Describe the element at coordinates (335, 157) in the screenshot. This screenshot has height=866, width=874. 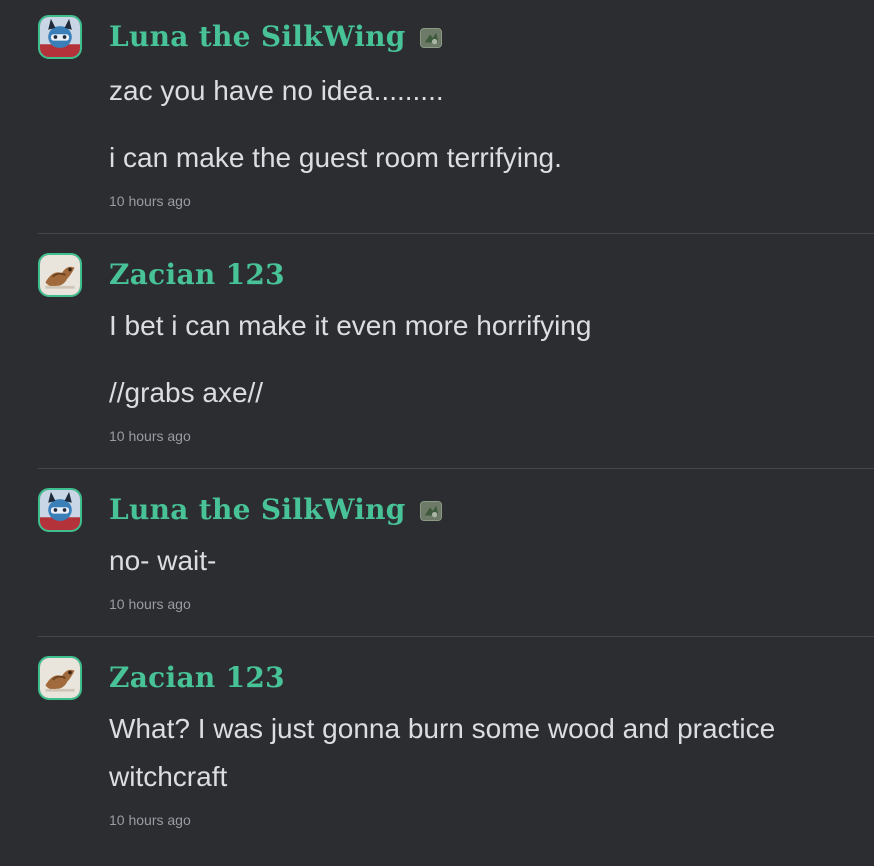
I see `message-text: i can make the guest room terrifying.` at that location.